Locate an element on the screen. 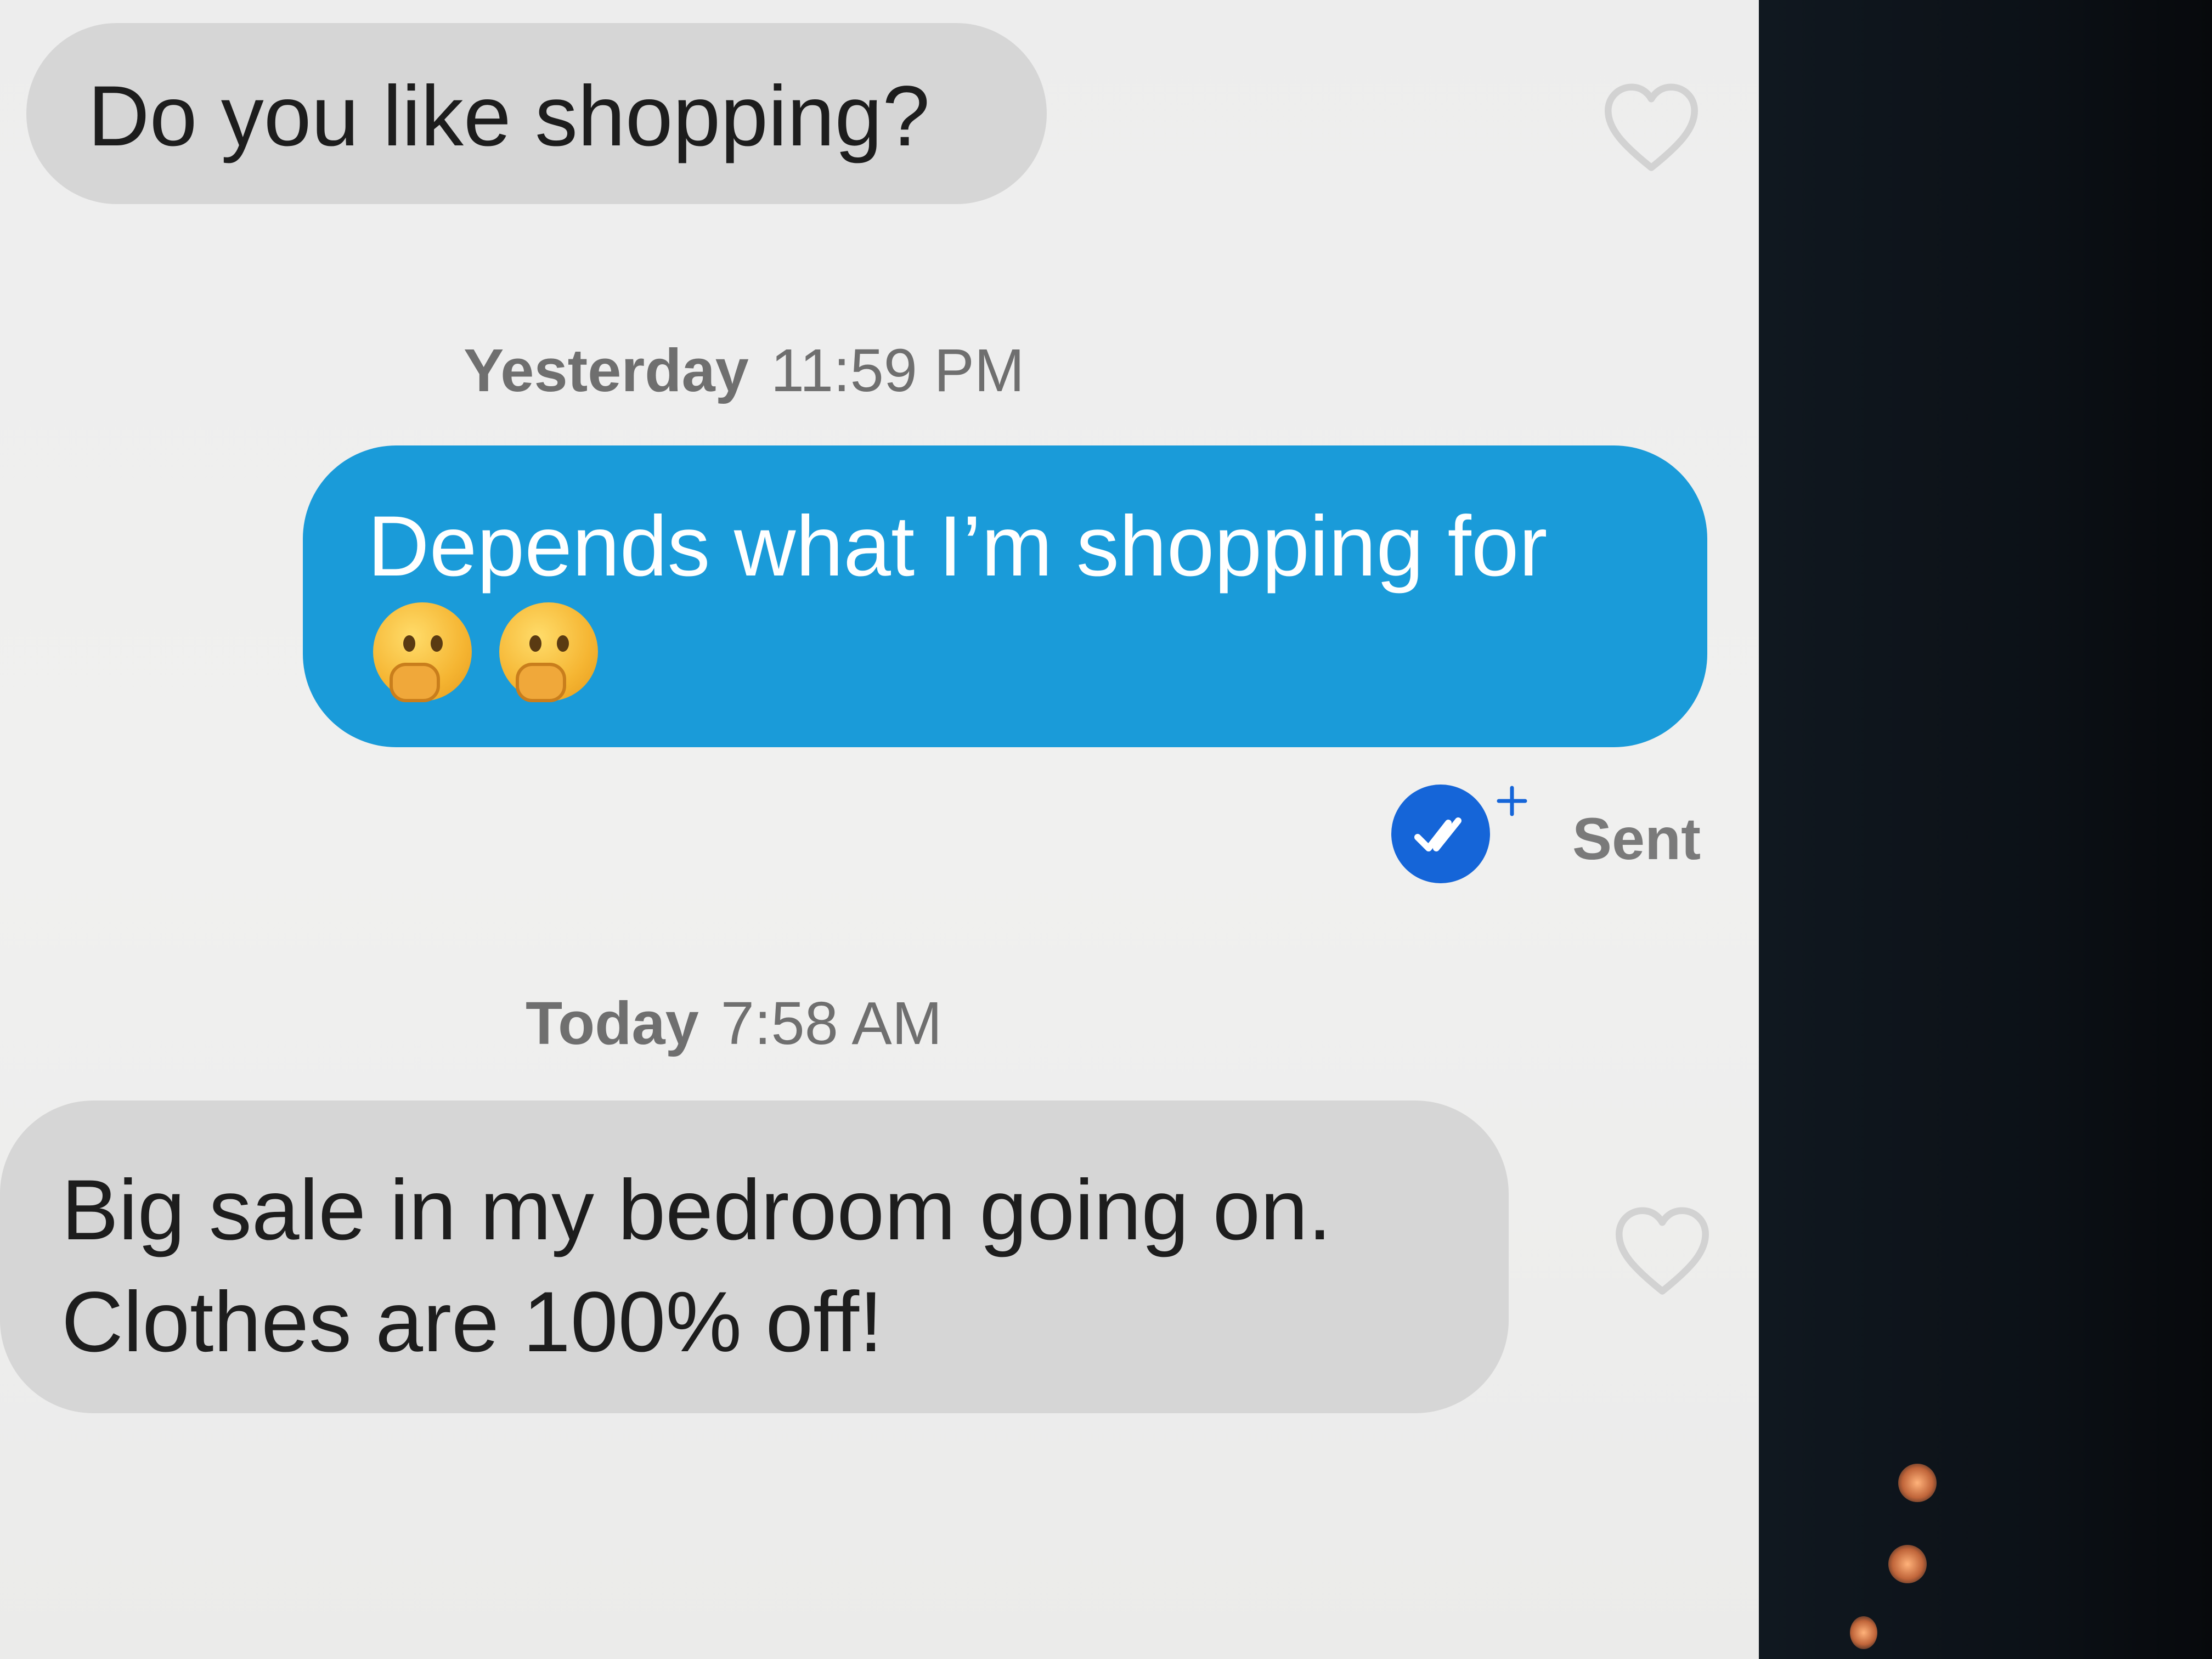 The height and width of the screenshot is (1659, 2212). emoji-row is located at coordinates (485, 652).